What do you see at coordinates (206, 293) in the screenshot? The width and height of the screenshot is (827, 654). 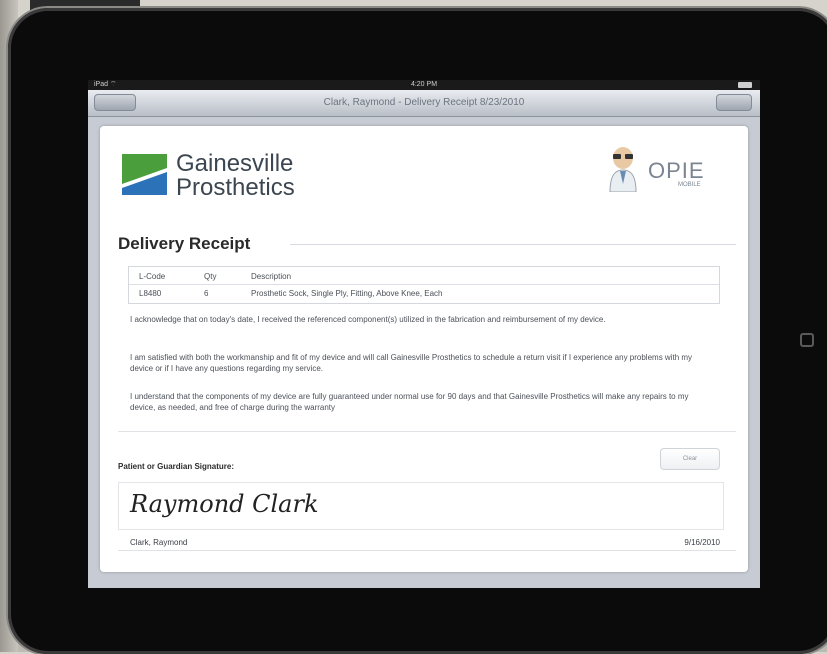 I see `table-cell-qty: 6` at bounding box center [206, 293].